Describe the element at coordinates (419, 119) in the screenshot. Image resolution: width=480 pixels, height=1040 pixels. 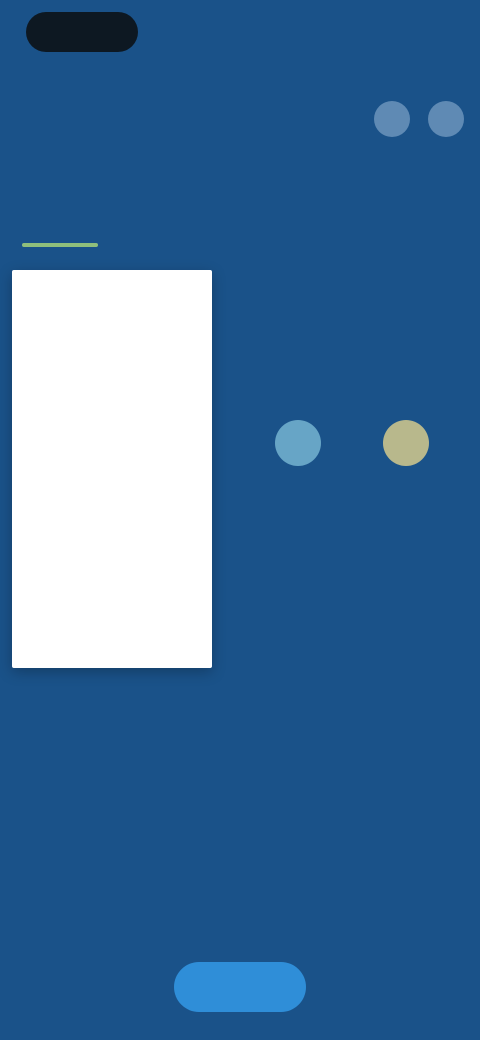
I see `header-actions` at that location.